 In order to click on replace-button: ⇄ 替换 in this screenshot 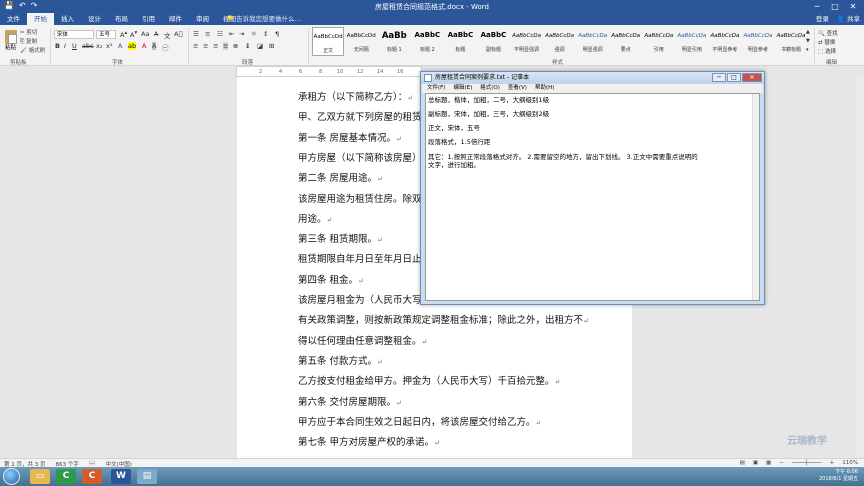, I will do `click(826, 42)`.